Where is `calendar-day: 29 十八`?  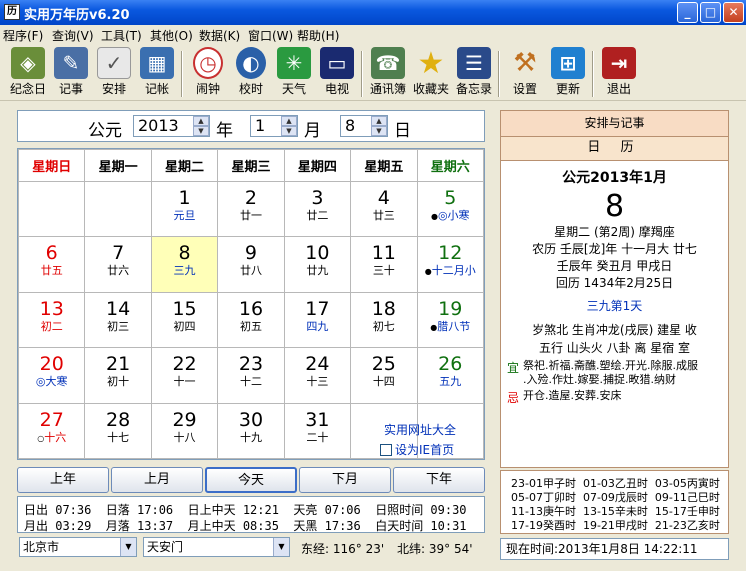 calendar-day: 29 十八 is located at coordinates (184, 431).